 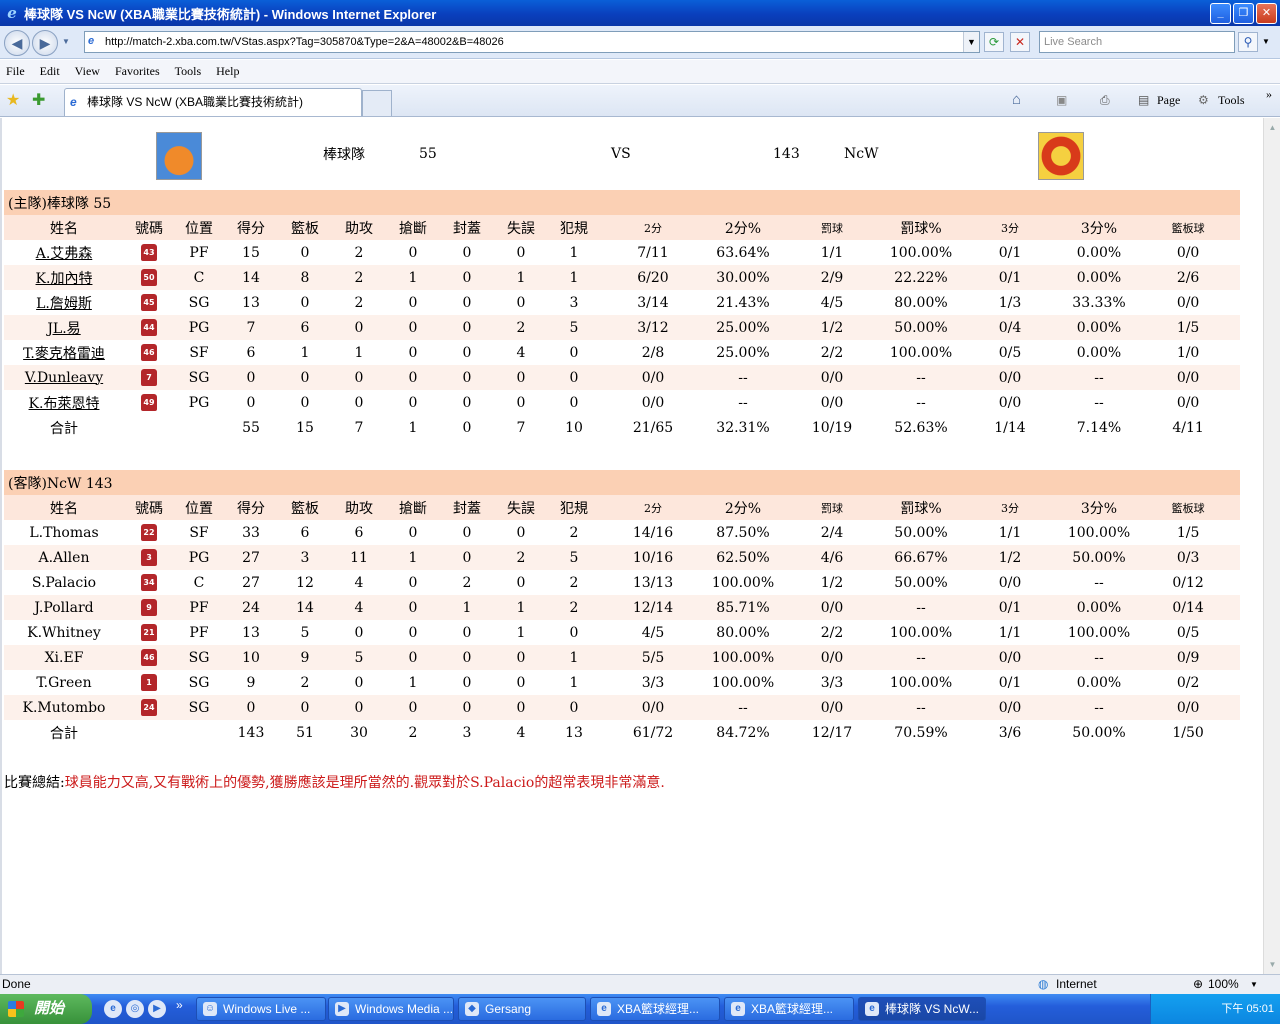 I want to click on zoom-dropdown-icon: ▼, so click(x=1254, y=984).